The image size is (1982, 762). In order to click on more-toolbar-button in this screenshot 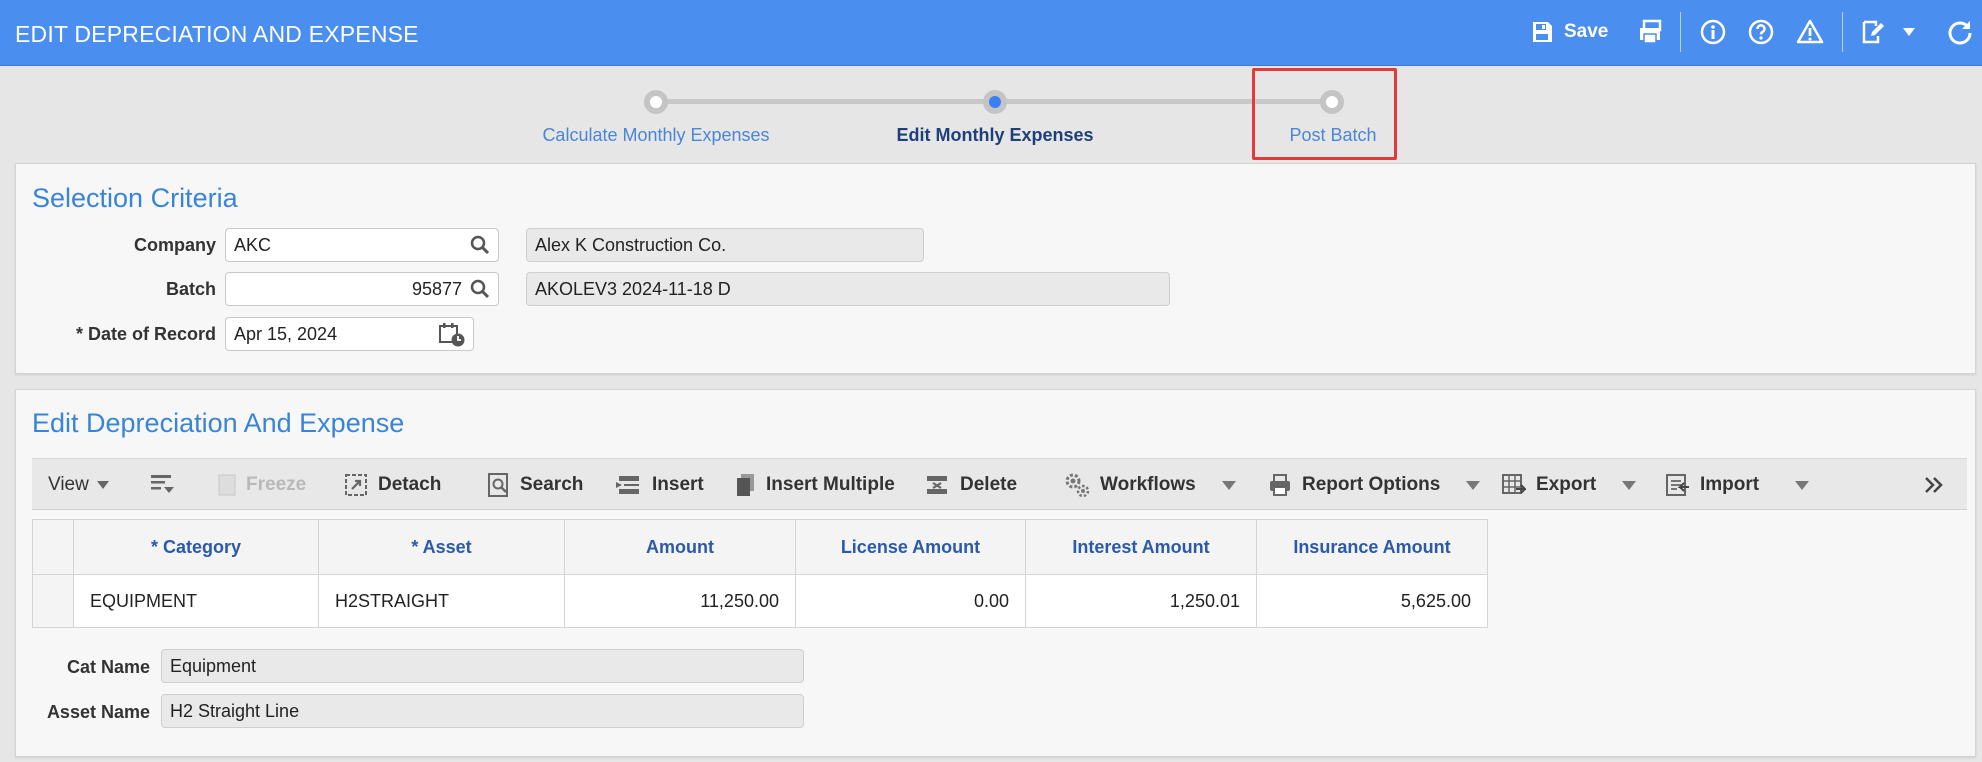, I will do `click(1939, 485)`.